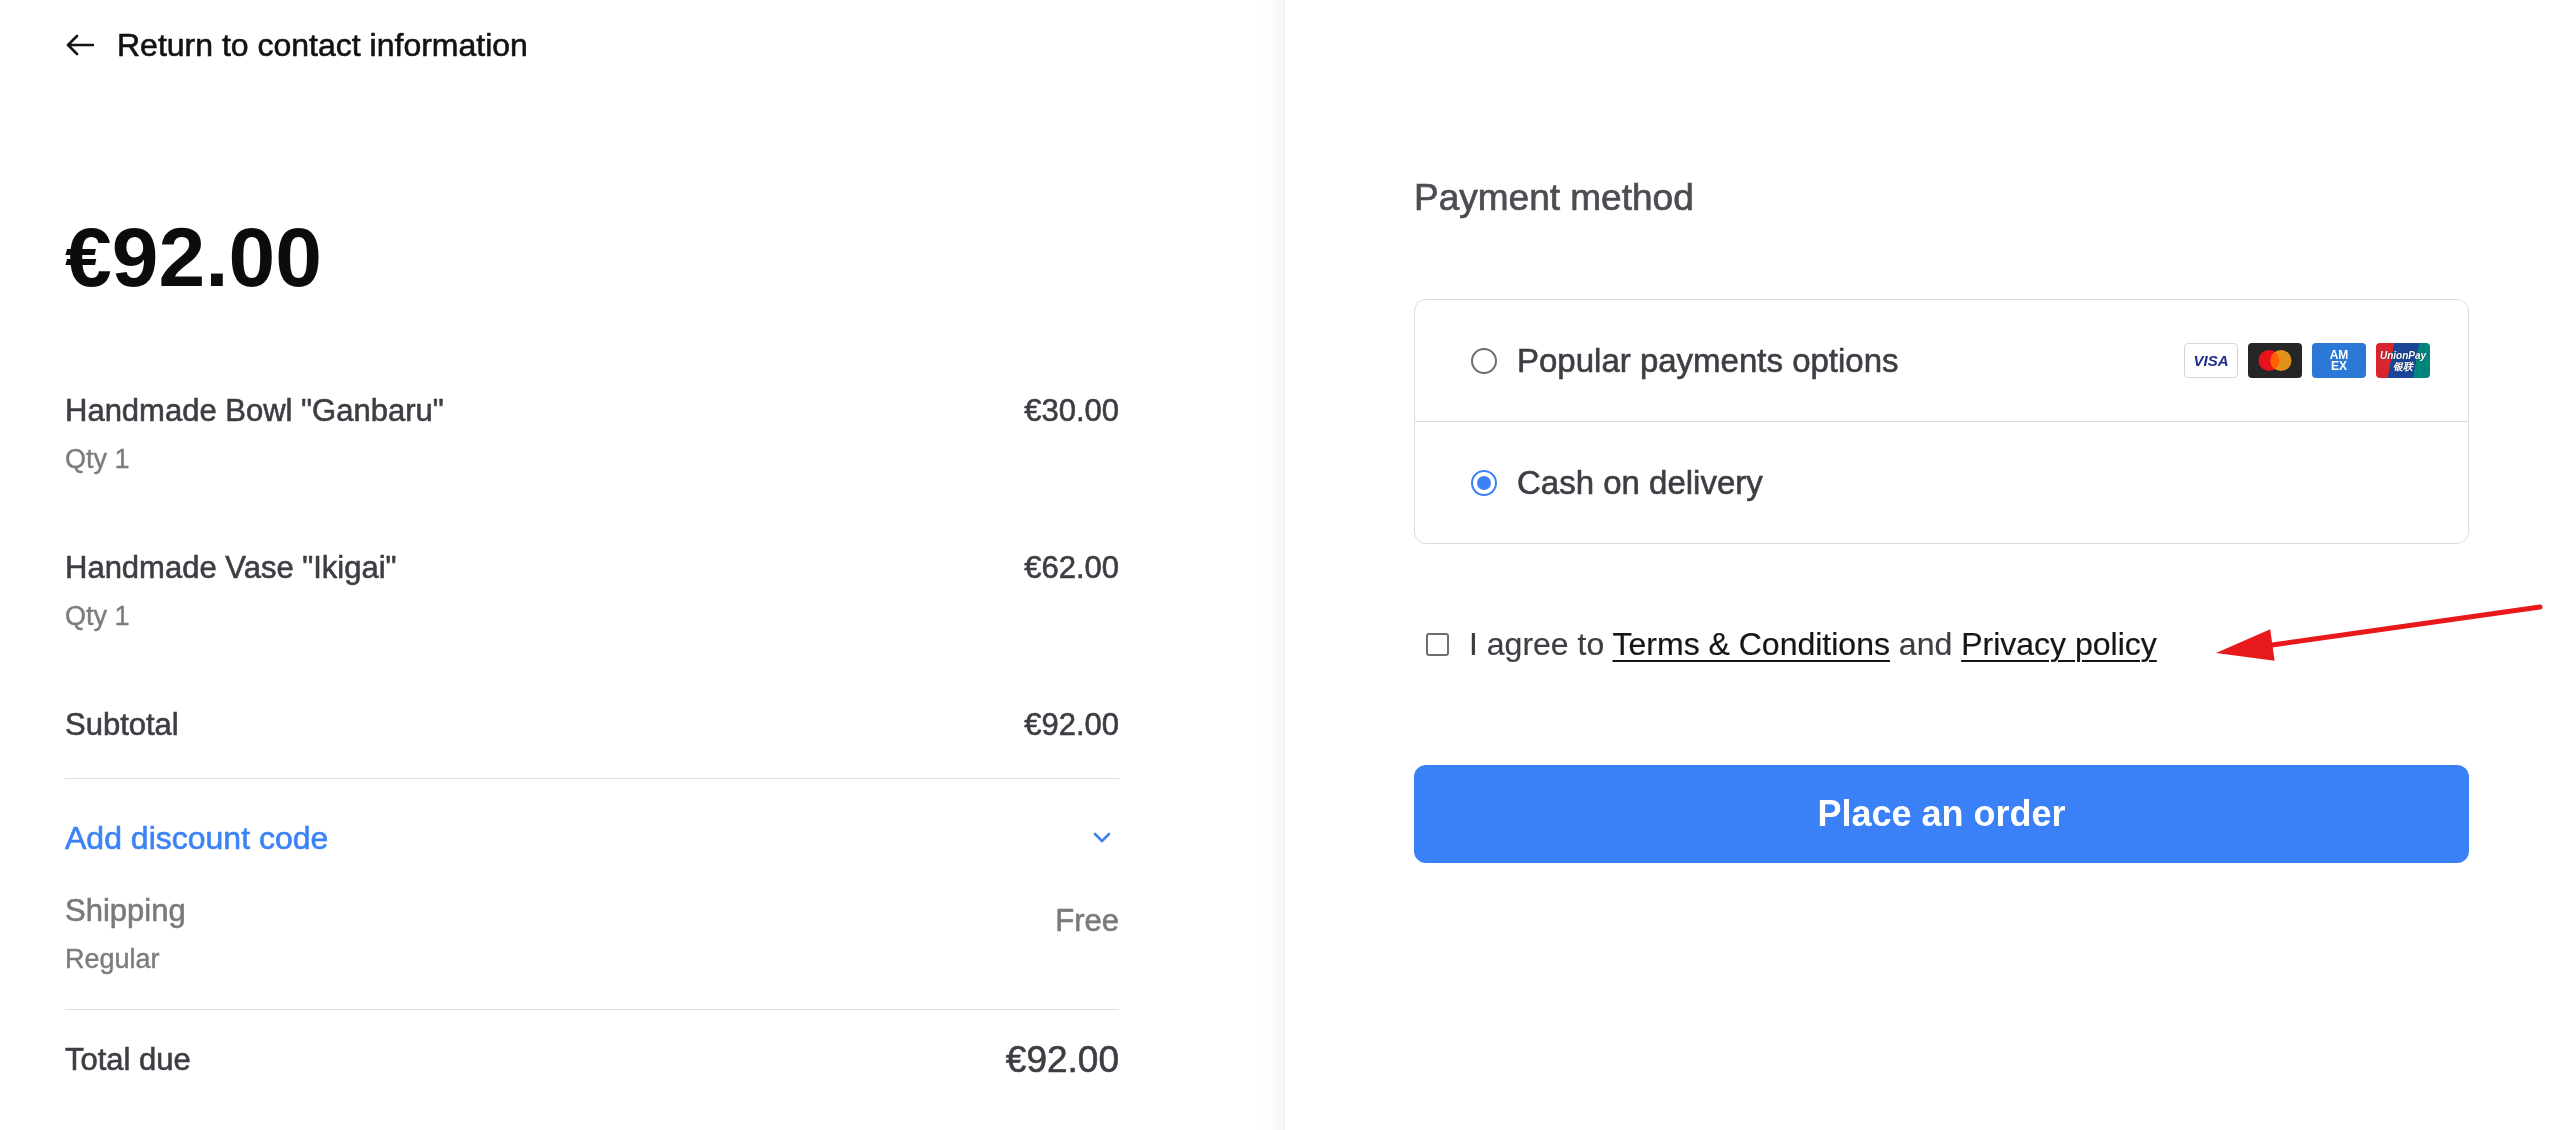  What do you see at coordinates (2339, 360) in the screenshot?
I see `card-logo: AM EX` at bounding box center [2339, 360].